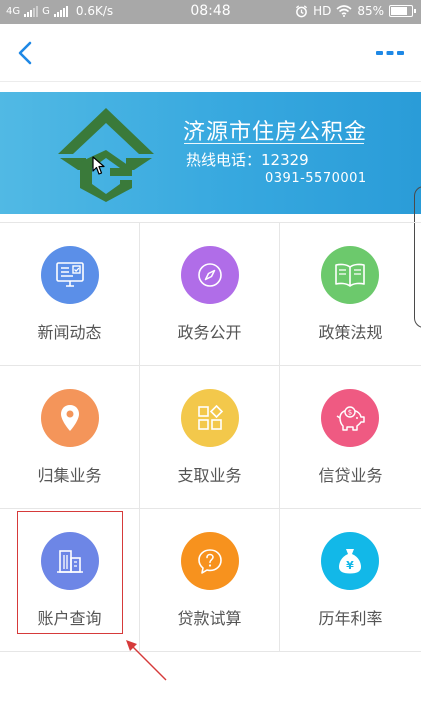 The image size is (421, 721). Describe the element at coordinates (106, 155) in the screenshot. I see `housing-fund-logo` at that location.